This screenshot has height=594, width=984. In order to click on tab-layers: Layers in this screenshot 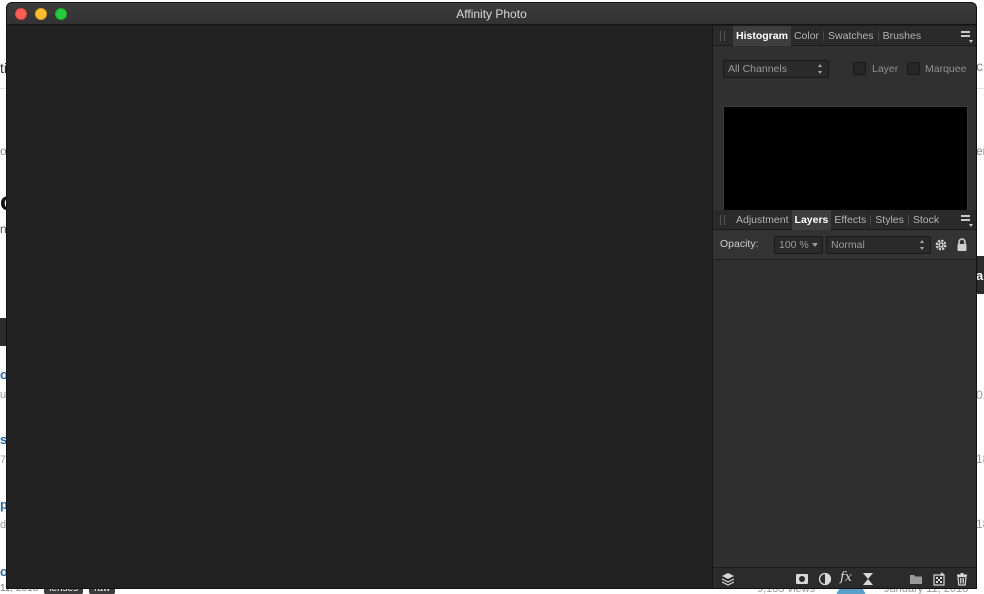, I will do `click(811, 220)`.